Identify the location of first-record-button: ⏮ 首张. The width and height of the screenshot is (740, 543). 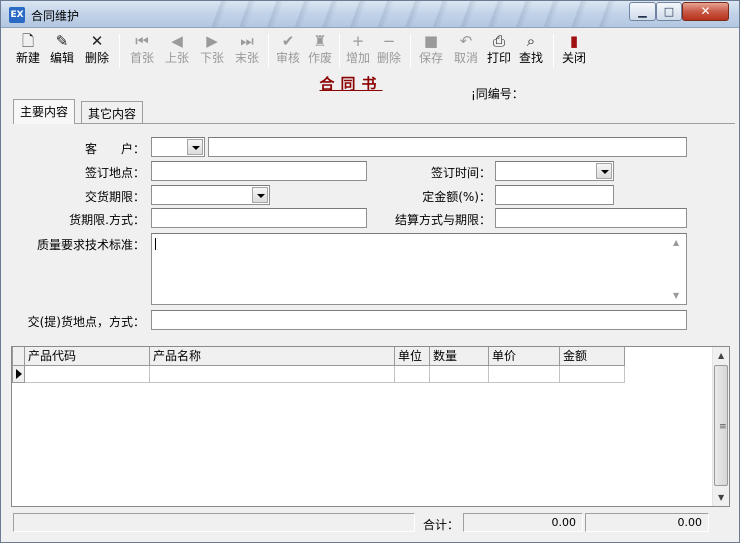
(142, 50).